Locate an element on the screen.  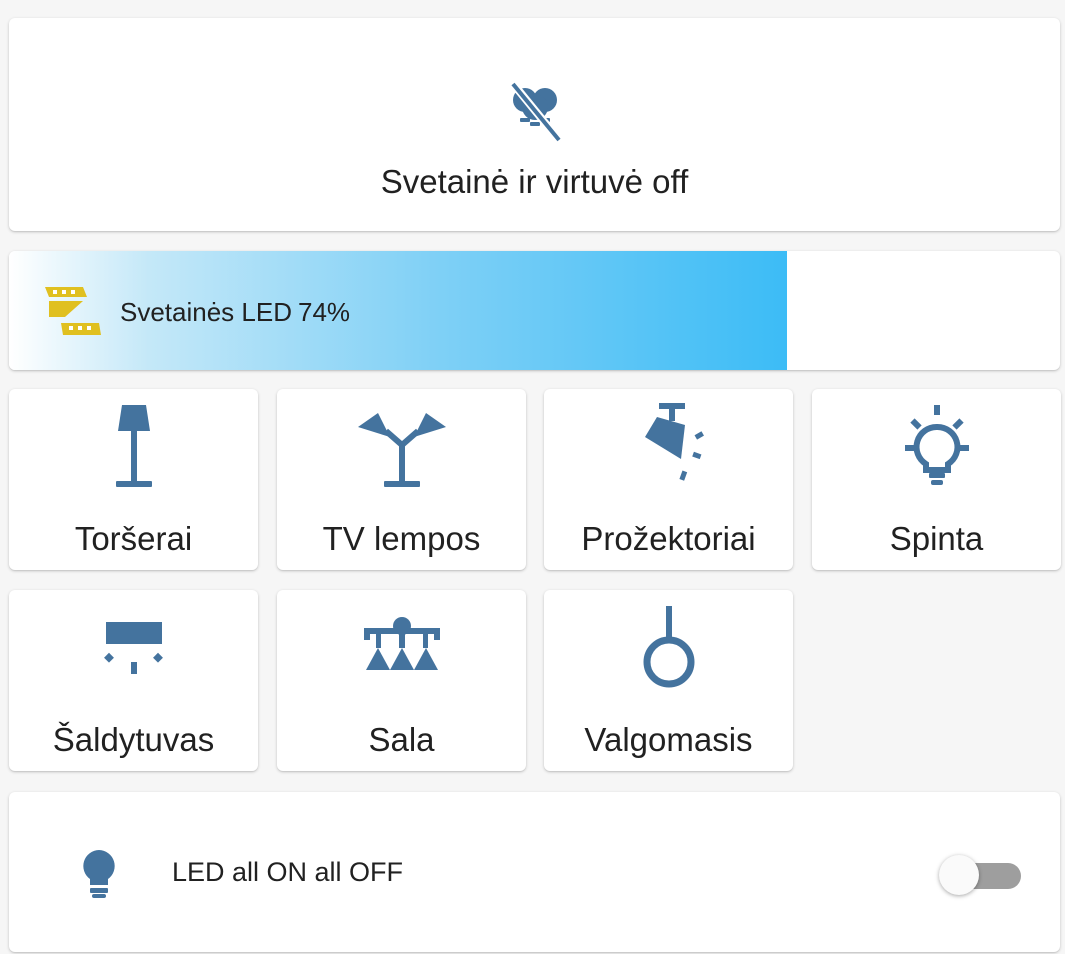
tile-tv-lempos: TV lempos is located at coordinates (401, 479).